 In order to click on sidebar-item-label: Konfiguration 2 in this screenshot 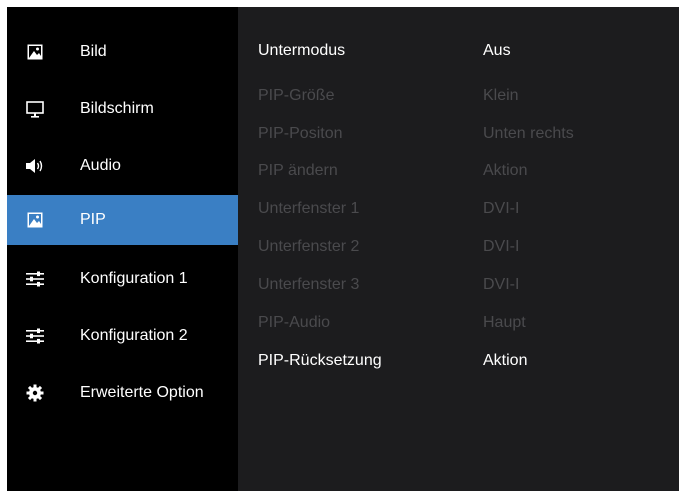, I will do `click(134, 335)`.